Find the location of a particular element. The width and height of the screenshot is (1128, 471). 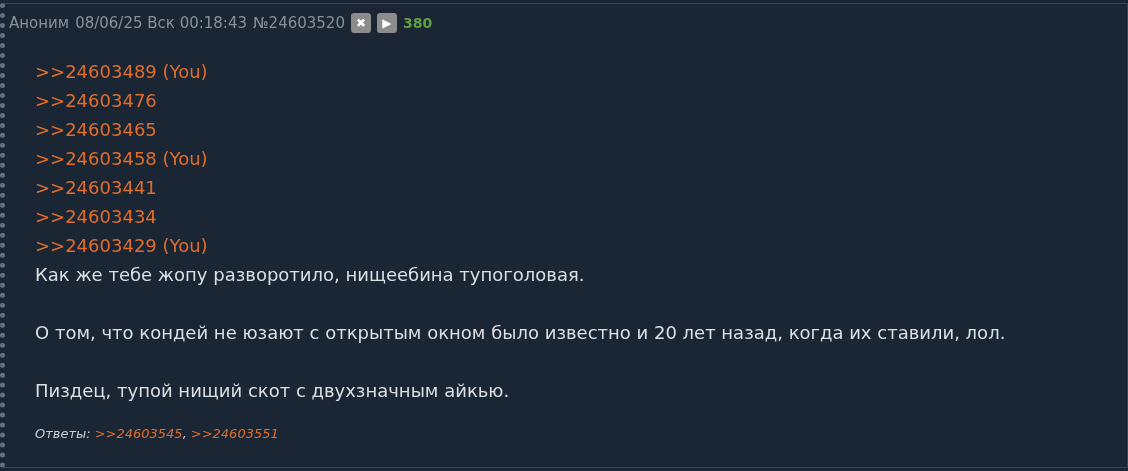

reply-link: >>24603441 is located at coordinates (96, 187).